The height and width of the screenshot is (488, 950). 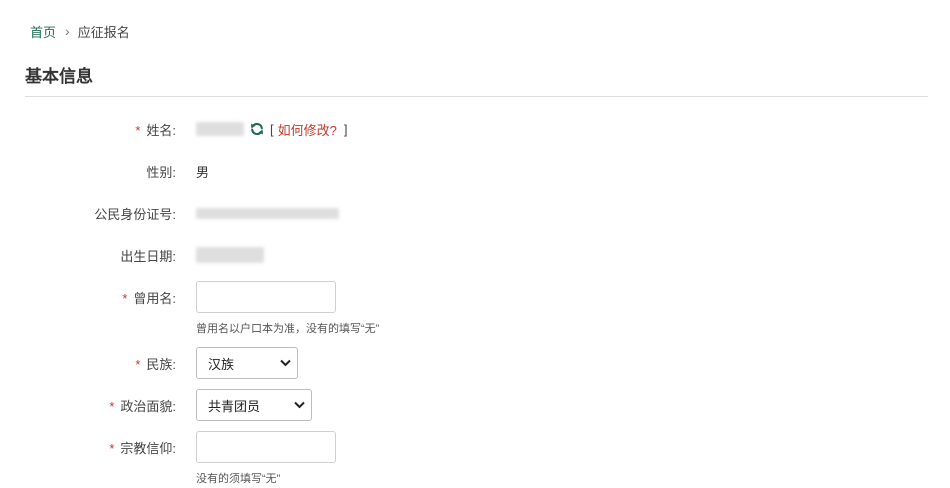 What do you see at coordinates (88, 297) in the screenshot?
I see `former-name-label: * 曾用名:` at bounding box center [88, 297].